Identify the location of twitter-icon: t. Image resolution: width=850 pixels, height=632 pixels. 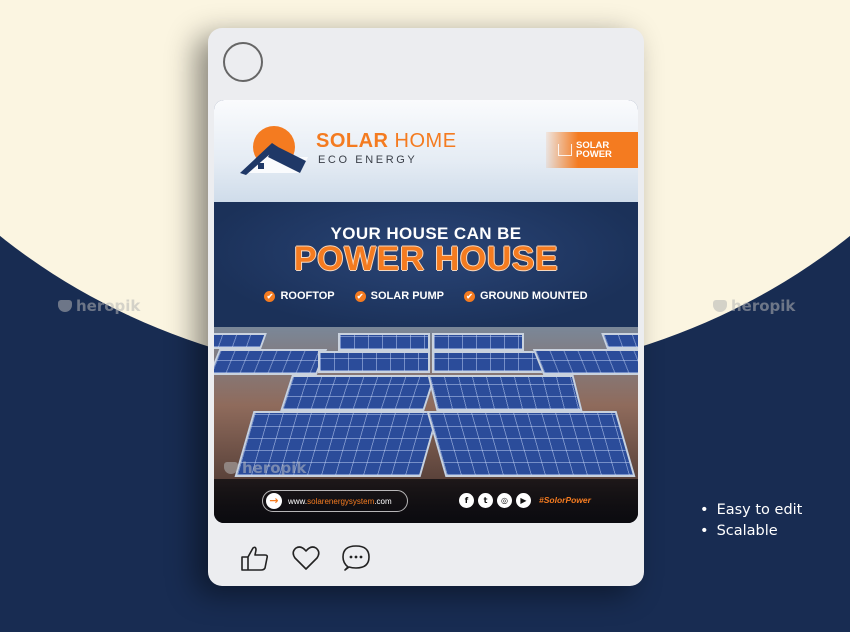
(485, 500).